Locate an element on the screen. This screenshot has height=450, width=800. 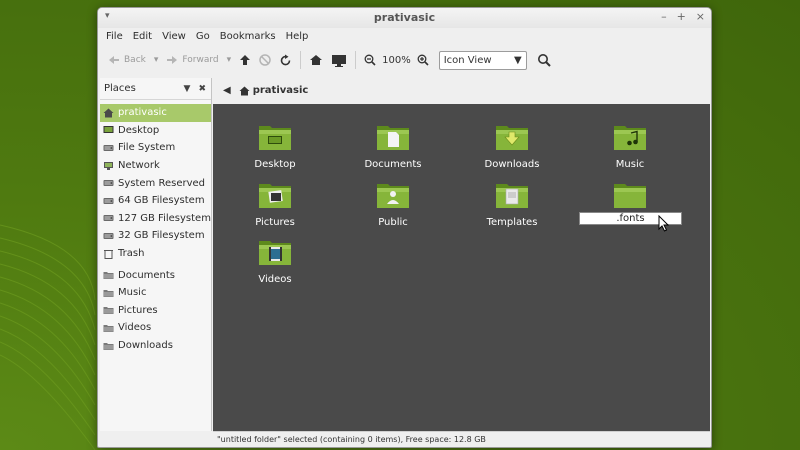
sidebar-item-127-gb-filesystem: 127 GB Filesystem is located at coordinates (155, 219).